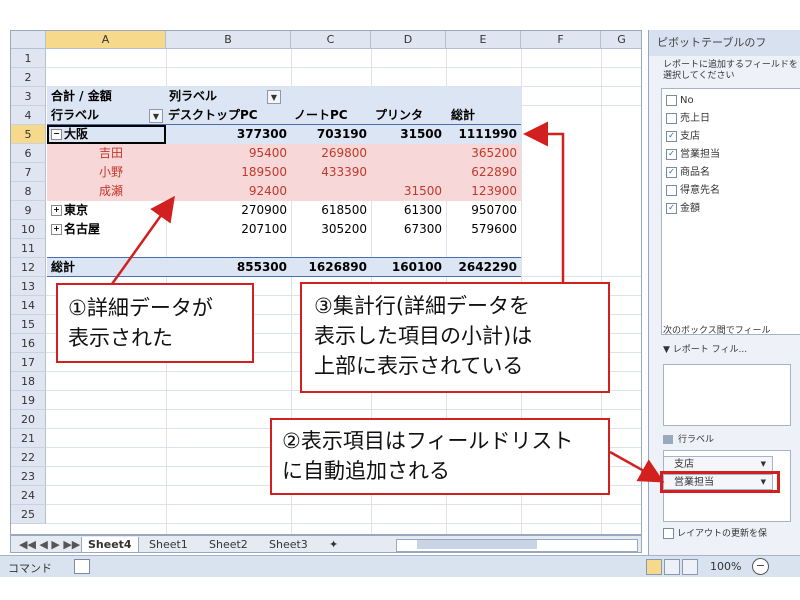 Image resolution: width=800 pixels, height=600 pixels. I want to click on detail-item-label: 小野, so click(129, 172).